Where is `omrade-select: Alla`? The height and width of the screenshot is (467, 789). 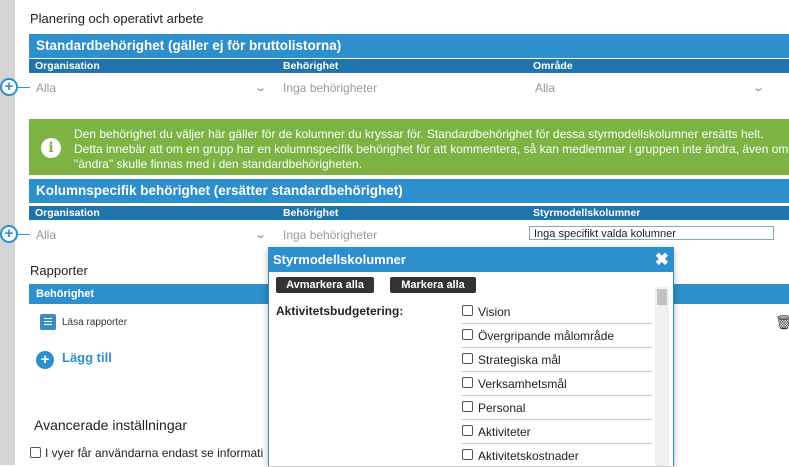 omrade-select: Alla is located at coordinates (545, 88).